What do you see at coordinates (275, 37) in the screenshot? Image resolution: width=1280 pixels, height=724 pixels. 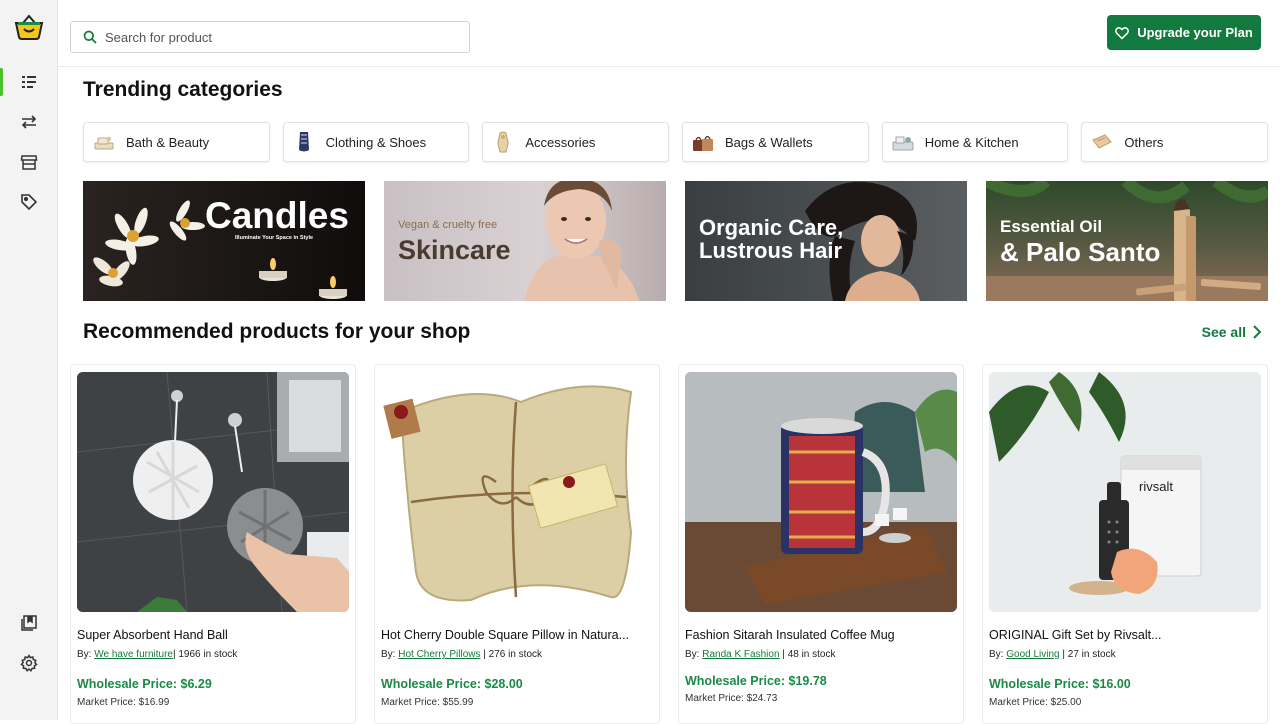 I see `search-input` at bounding box center [275, 37].